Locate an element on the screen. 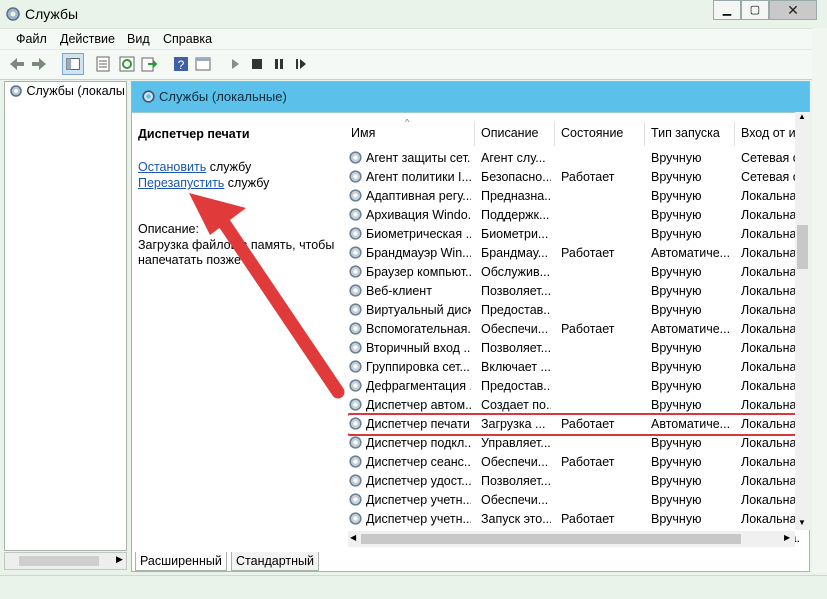 The height and width of the screenshot is (599, 827). close-button: ✕ is located at coordinates (793, 10).